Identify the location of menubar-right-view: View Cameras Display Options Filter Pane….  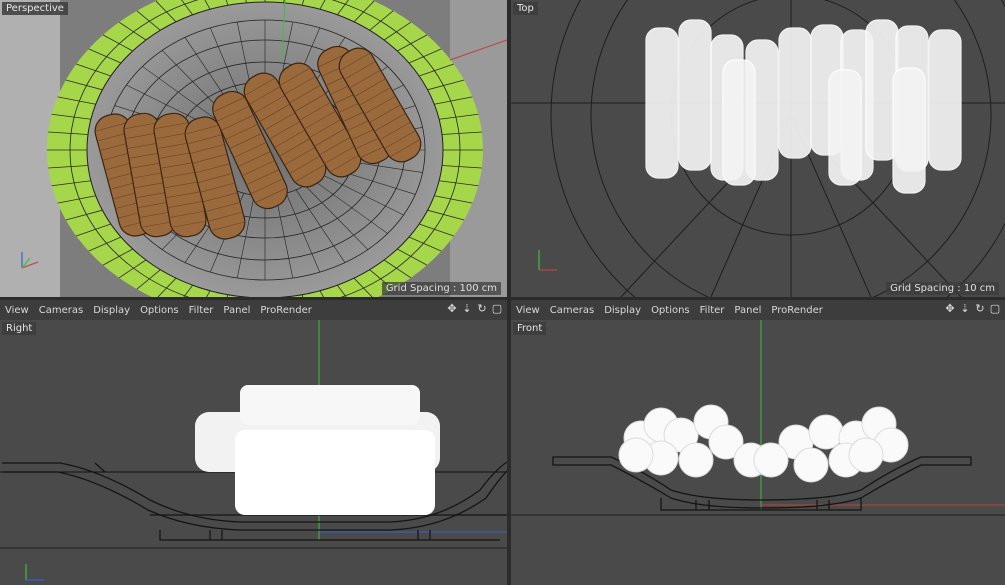
(253, 310).